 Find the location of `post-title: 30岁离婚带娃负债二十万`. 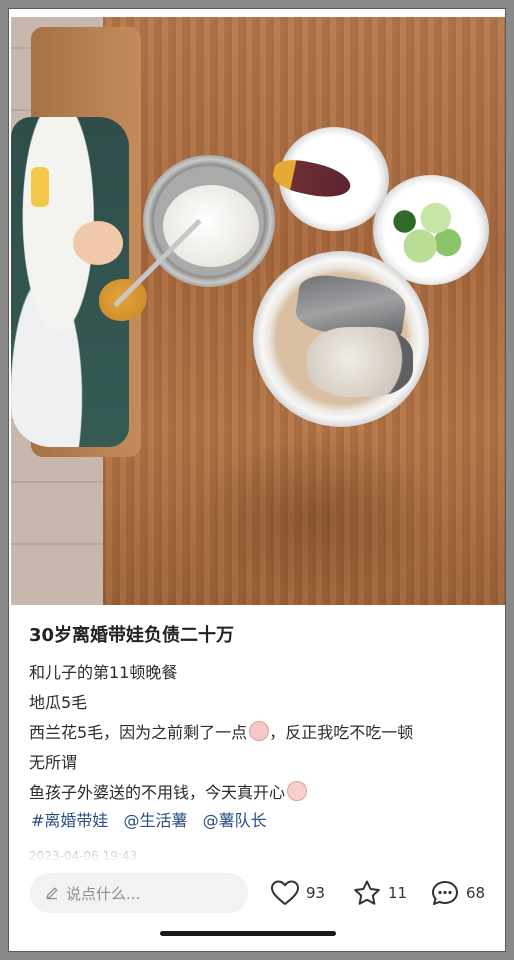

post-title: 30岁离婚带娃负债二十万 is located at coordinates (132, 635).